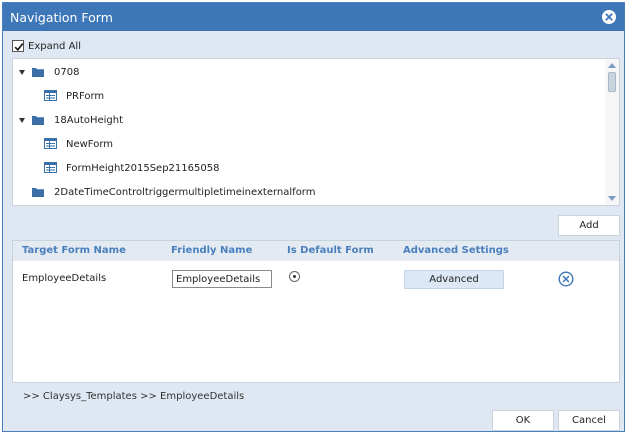  What do you see at coordinates (330, 250) in the screenshot?
I see `column-header-is-default-form: Is Default Form` at bounding box center [330, 250].